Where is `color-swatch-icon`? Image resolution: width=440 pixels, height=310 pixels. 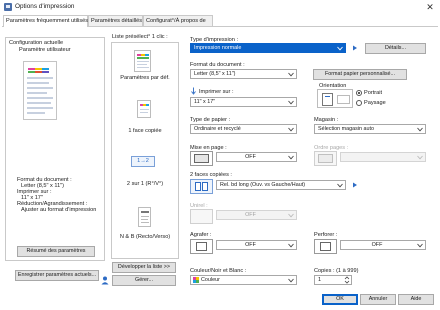 color-swatch-icon is located at coordinates (196, 280).